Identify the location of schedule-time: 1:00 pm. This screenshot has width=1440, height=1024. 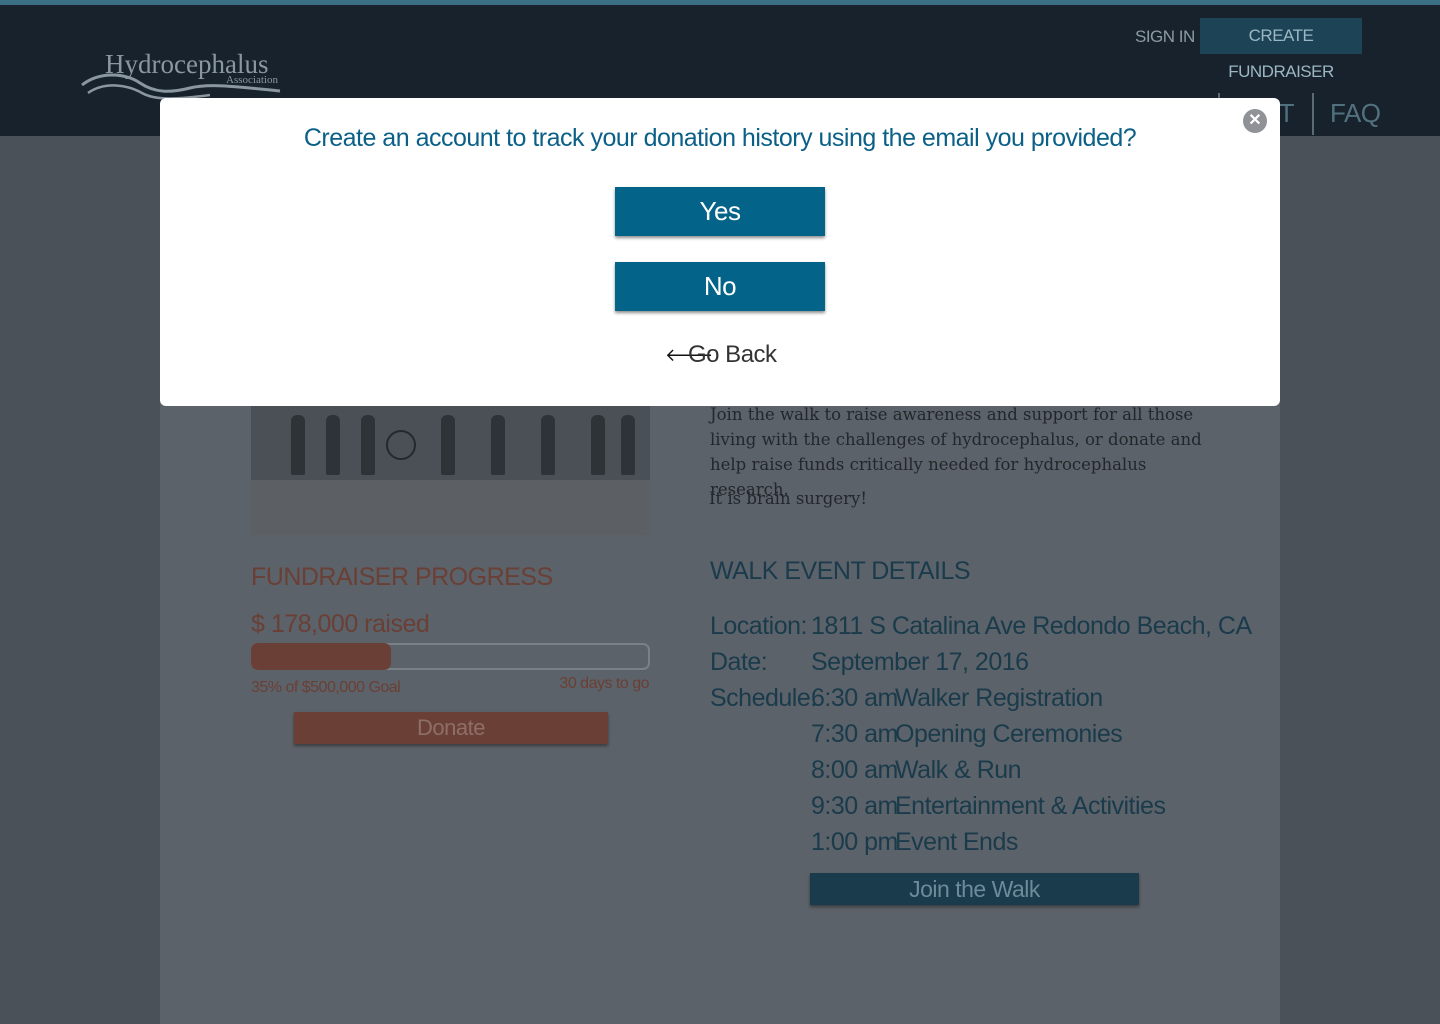
(854, 842).